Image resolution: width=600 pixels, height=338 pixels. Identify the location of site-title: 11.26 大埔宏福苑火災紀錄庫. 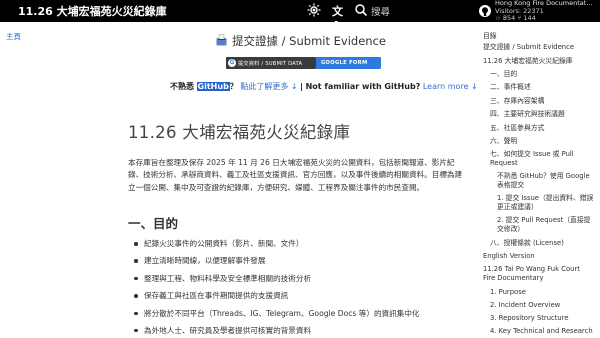
(92, 11).